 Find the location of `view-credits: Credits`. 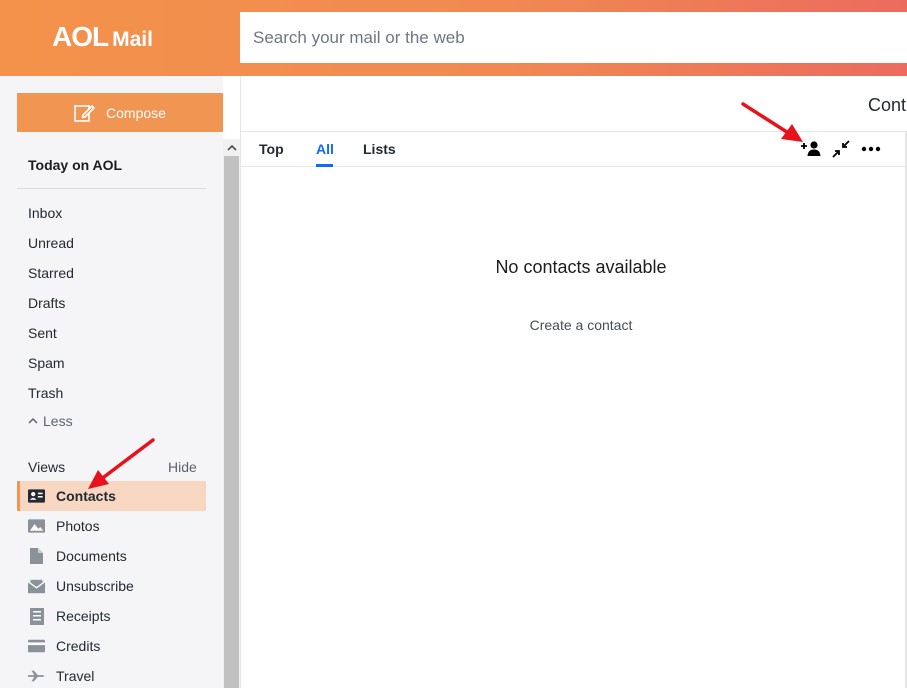

view-credits: Credits is located at coordinates (111, 646).